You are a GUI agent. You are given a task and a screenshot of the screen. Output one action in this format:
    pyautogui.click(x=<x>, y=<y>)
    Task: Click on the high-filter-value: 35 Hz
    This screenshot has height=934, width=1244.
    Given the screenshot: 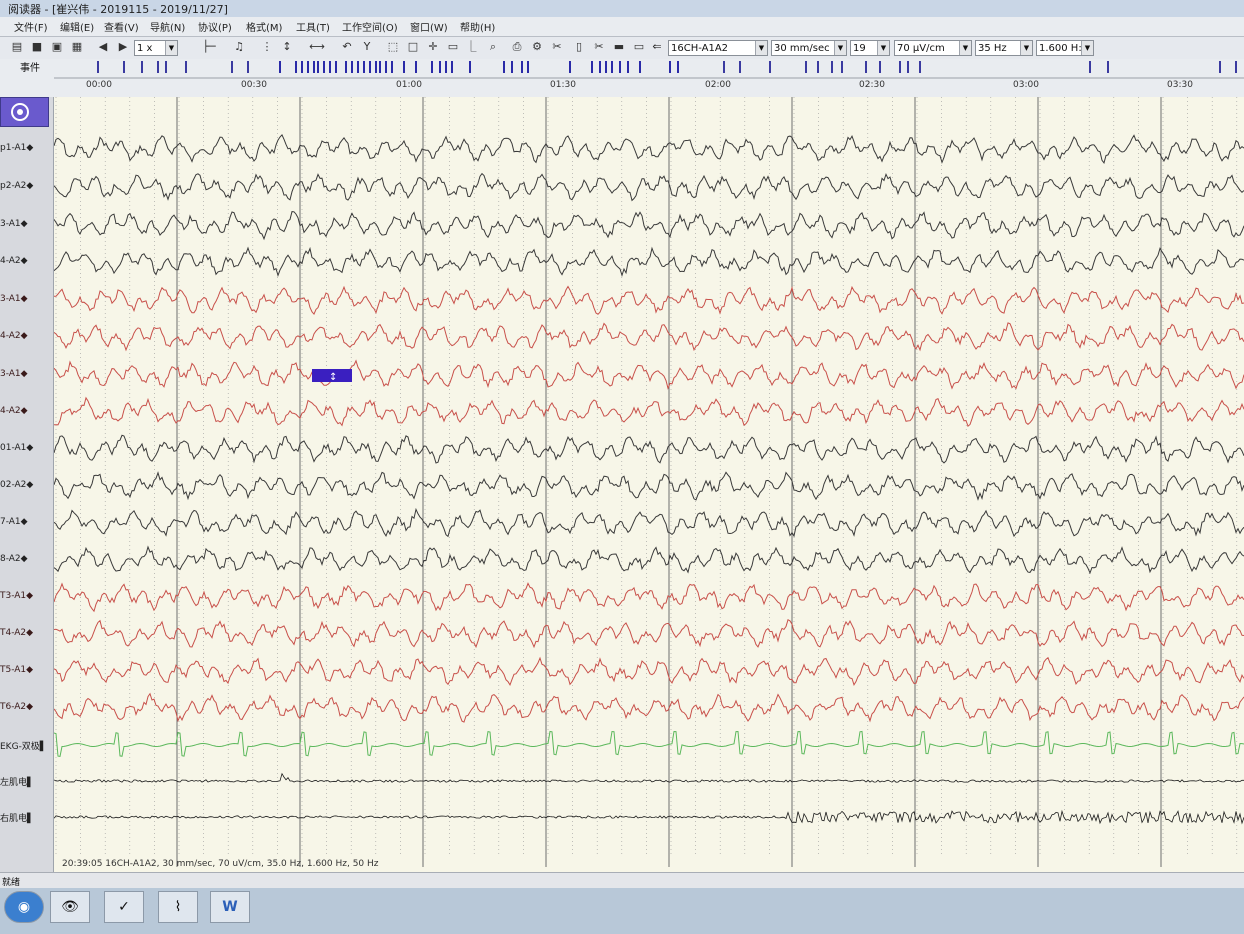 What is the action you would take?
    pyautogui.click(x=992, y=48)
    